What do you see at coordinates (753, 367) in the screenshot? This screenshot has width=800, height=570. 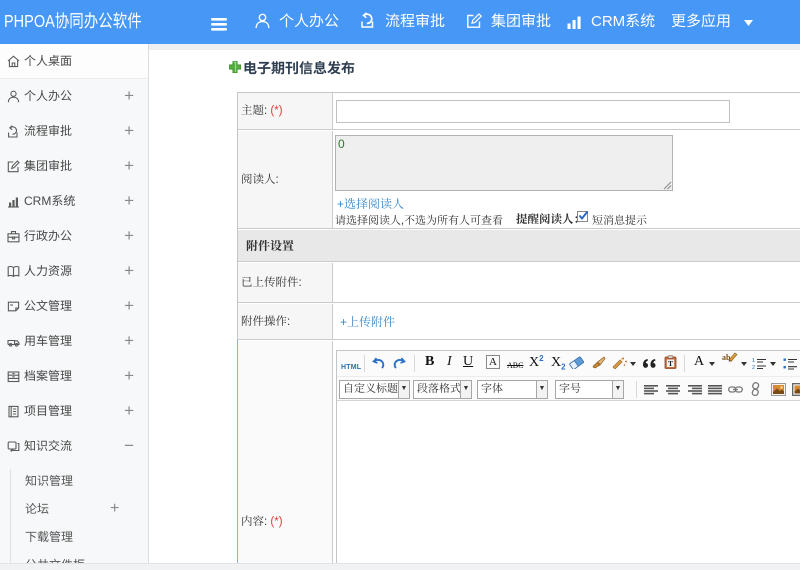 I see `svg-text: 2` at bounding box center [753, 367].